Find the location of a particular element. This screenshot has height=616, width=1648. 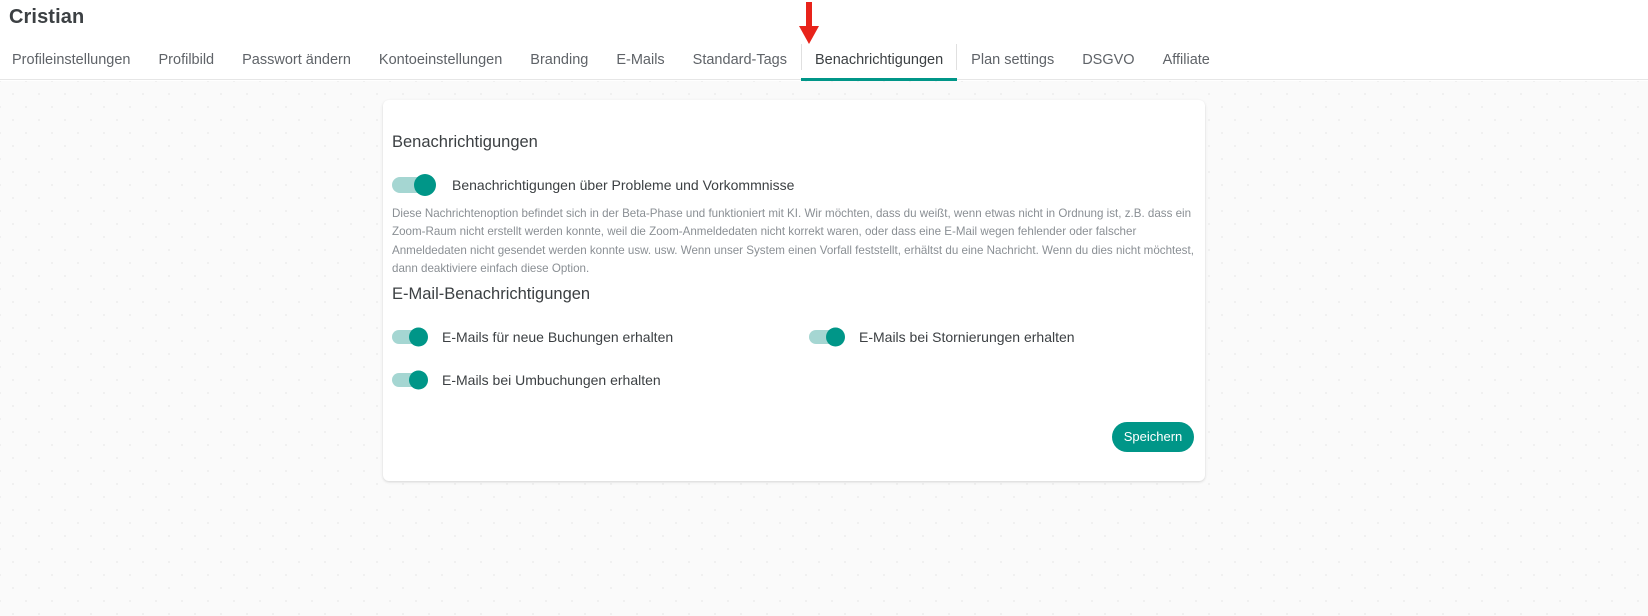

email-cancellations-toggle is located at coordinates (827, 336).